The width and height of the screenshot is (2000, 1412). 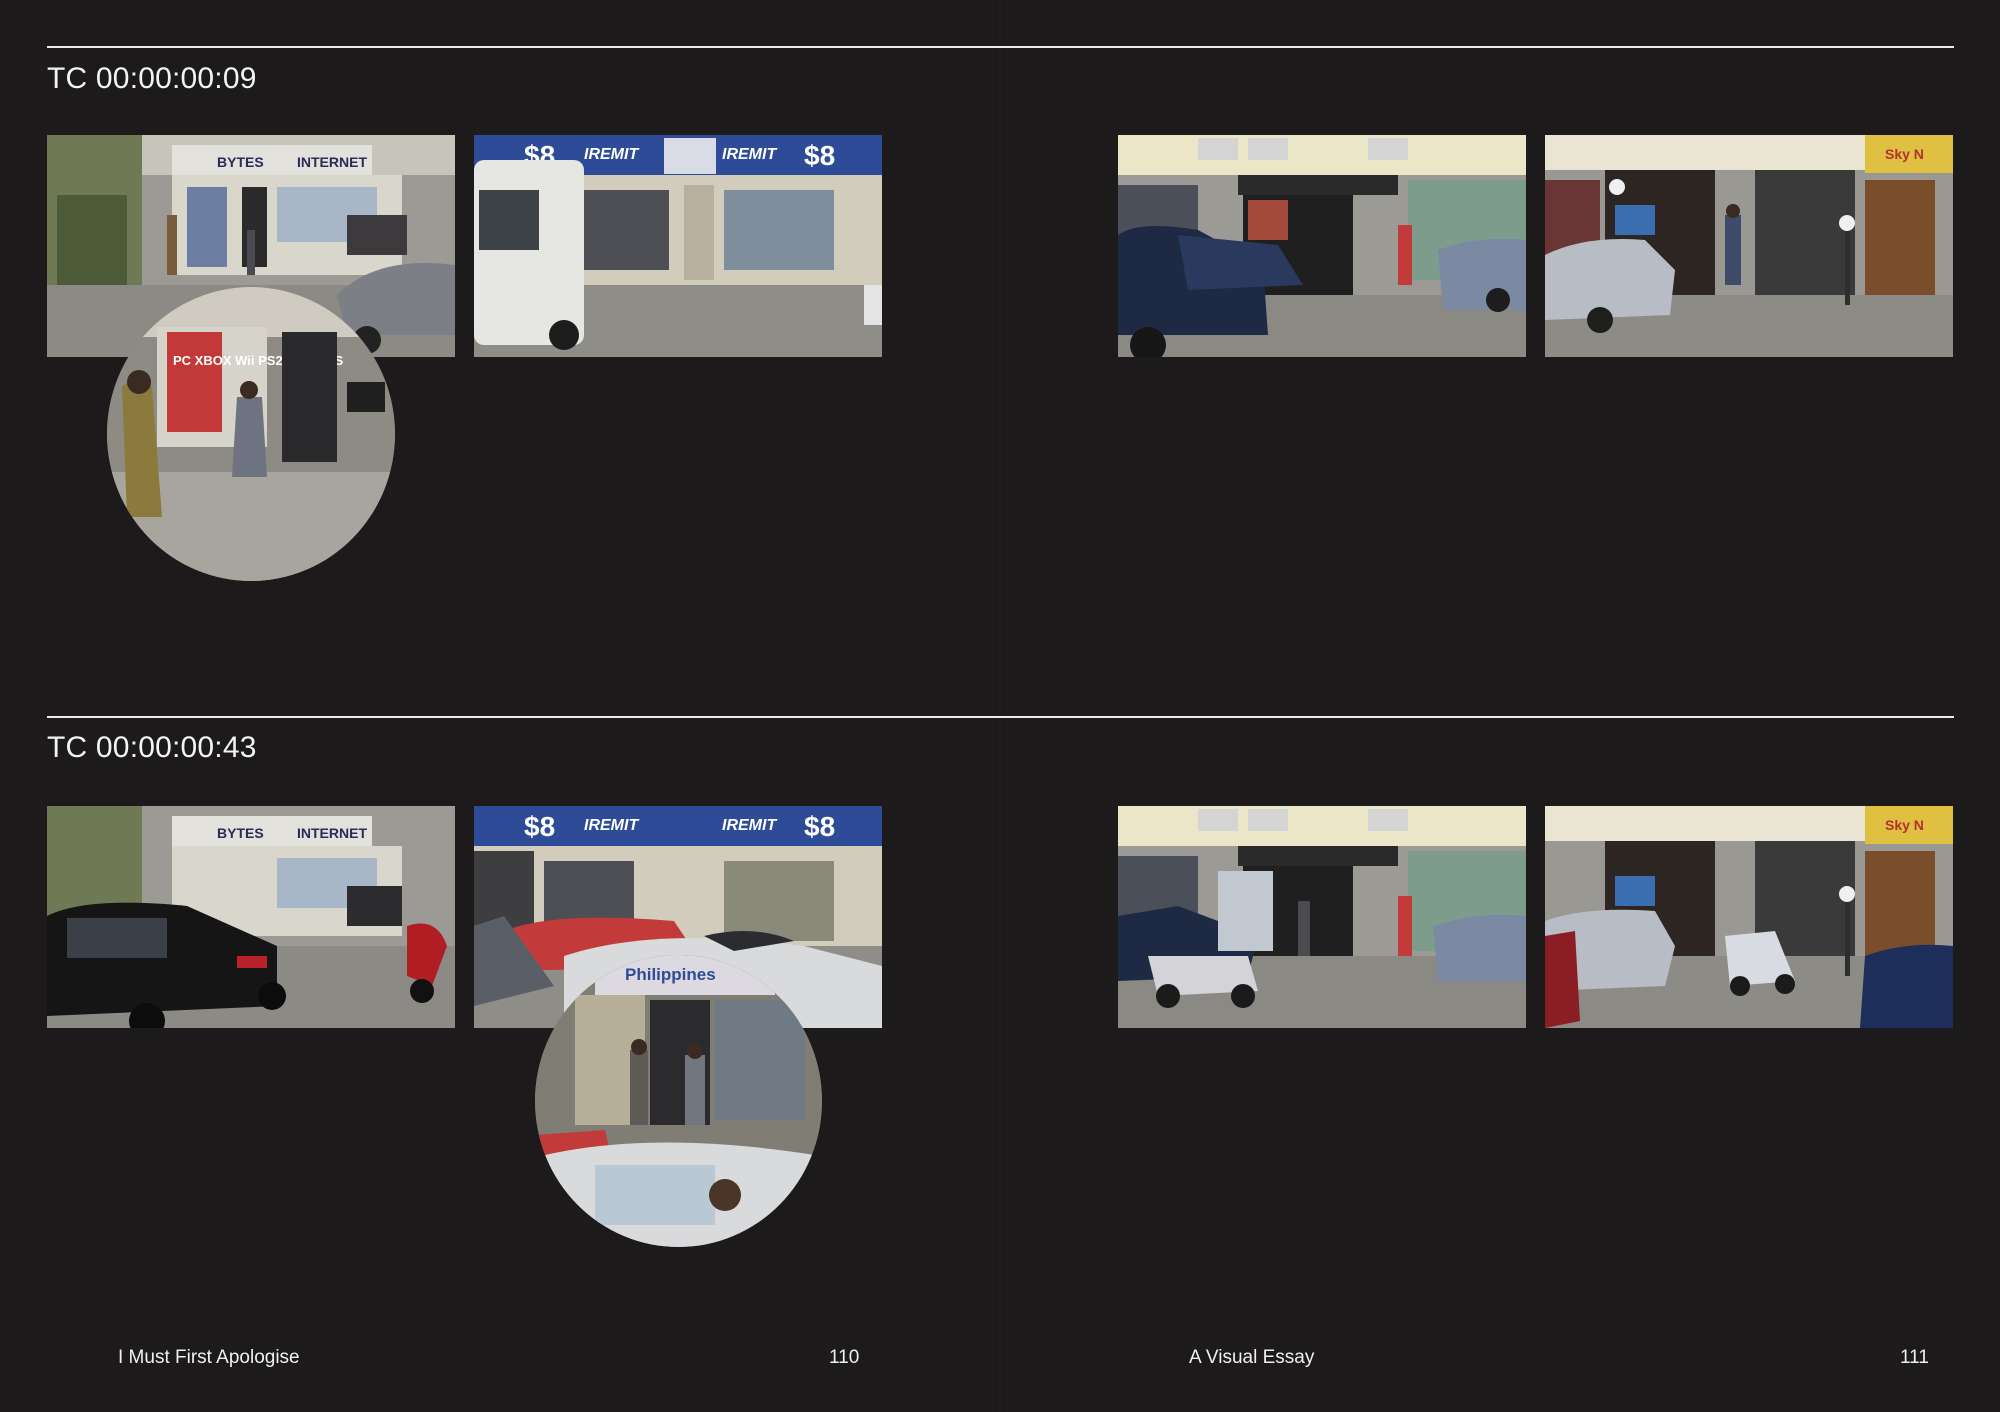 What do you see at coordinates (678, 246) in the screenshot?
I see `film-still-1b: $8 IREMIT IREMIT $8` at bounding box center [678, 246].